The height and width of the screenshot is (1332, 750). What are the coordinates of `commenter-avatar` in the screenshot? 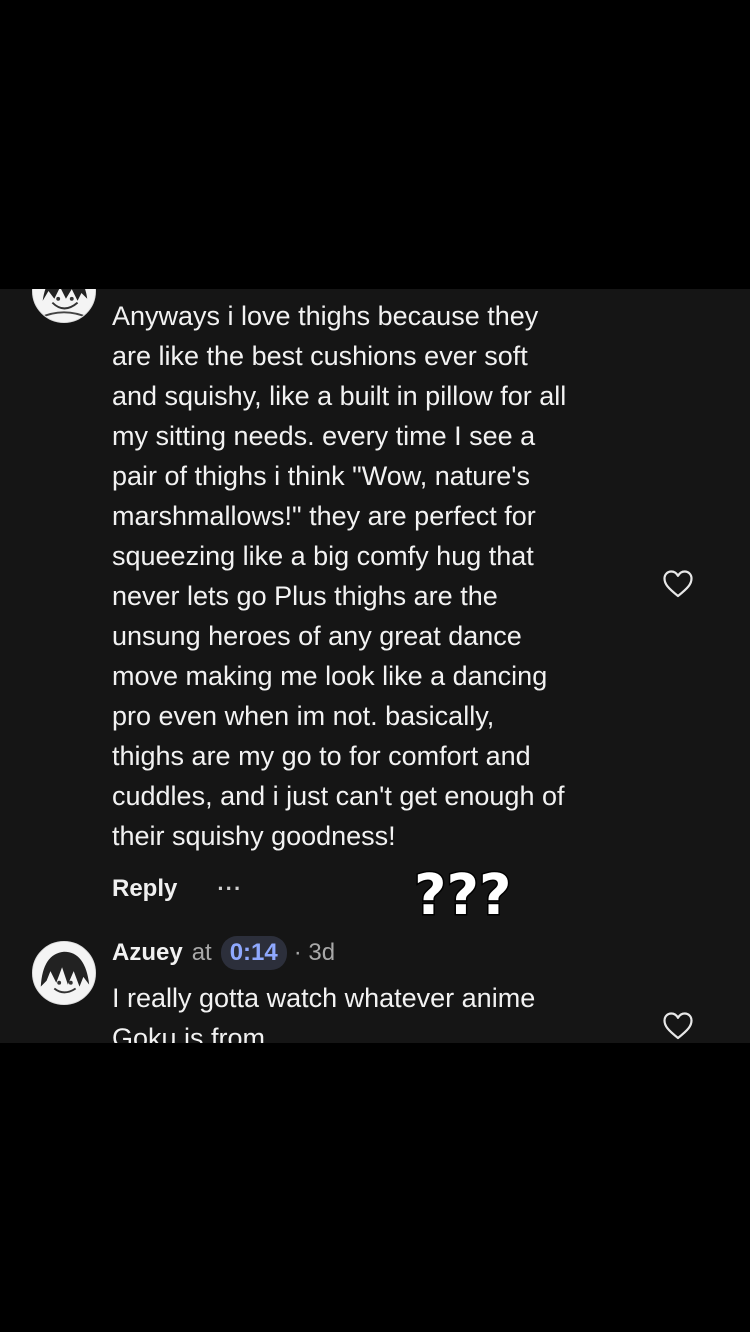 It's located at (64, 306).